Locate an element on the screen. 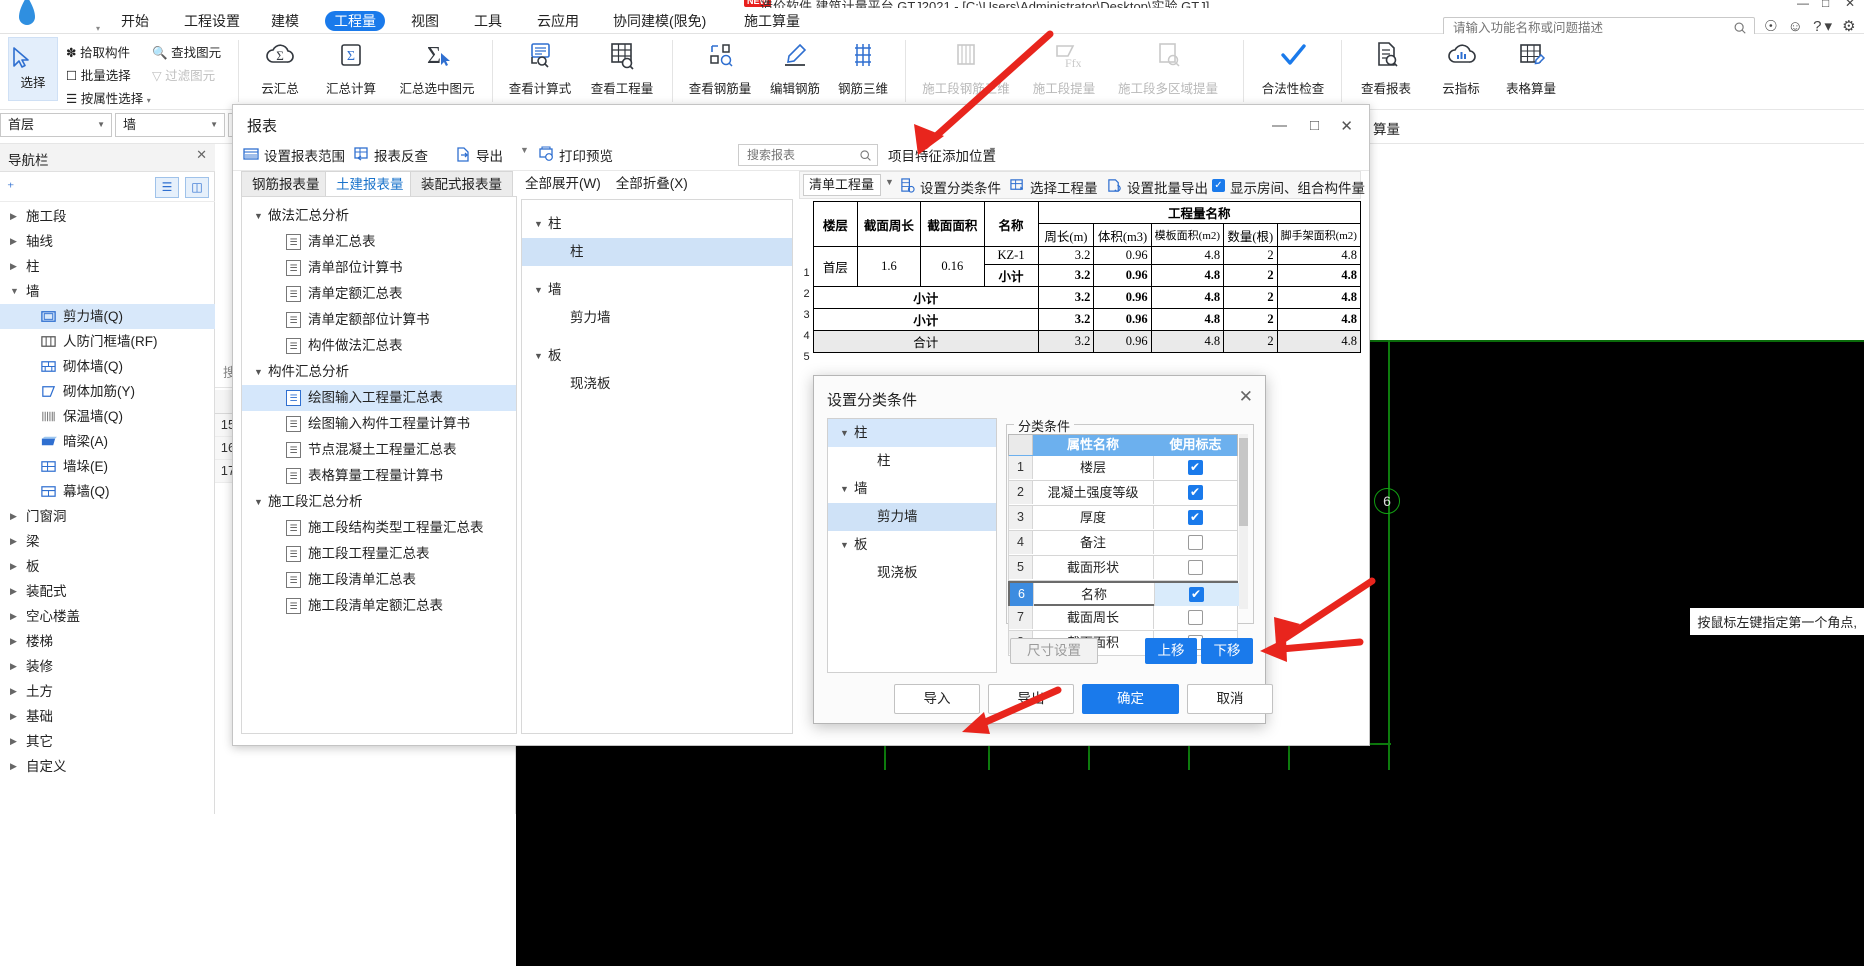  table-row: 合计 3.2 0.96 4.8 2 4.8 is located at coordinates (1087, 341).